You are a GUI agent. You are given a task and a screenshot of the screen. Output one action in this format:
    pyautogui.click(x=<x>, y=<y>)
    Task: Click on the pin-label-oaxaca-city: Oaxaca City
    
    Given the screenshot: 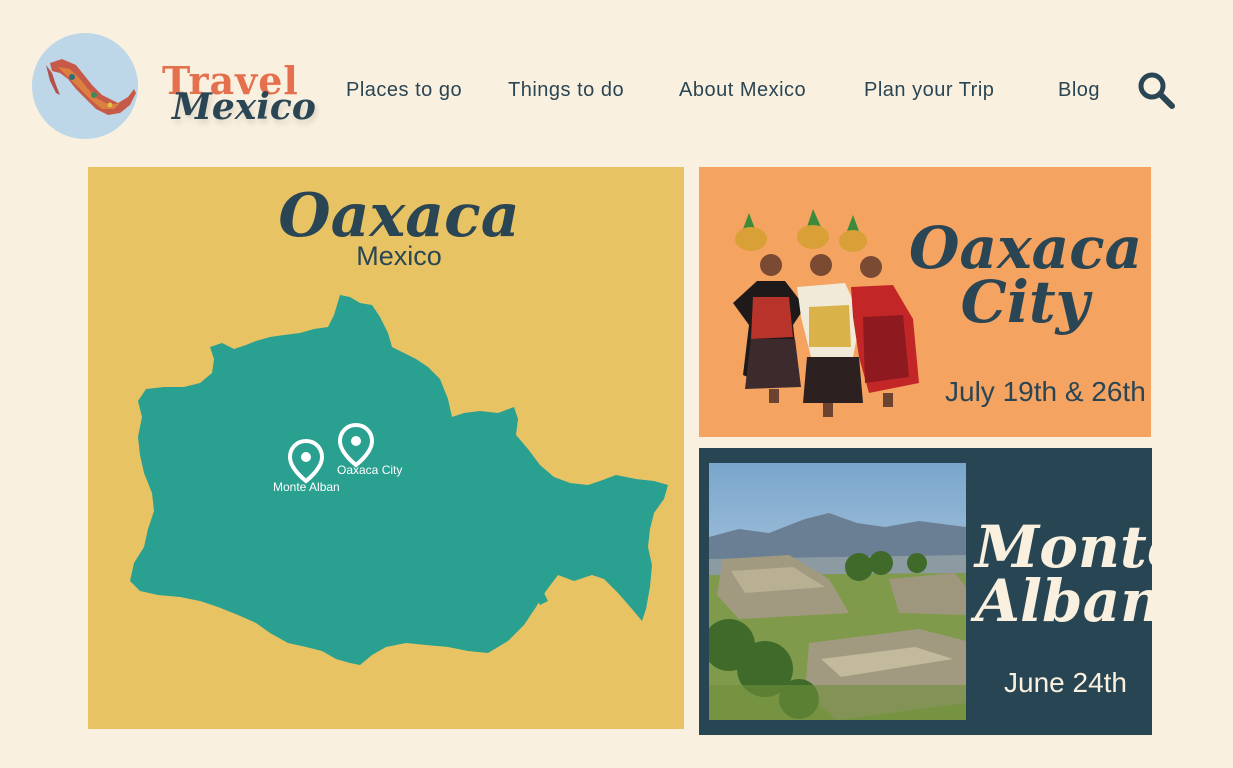 What is the action you would take?
    pyautogui.click(x=369, y=470)
    